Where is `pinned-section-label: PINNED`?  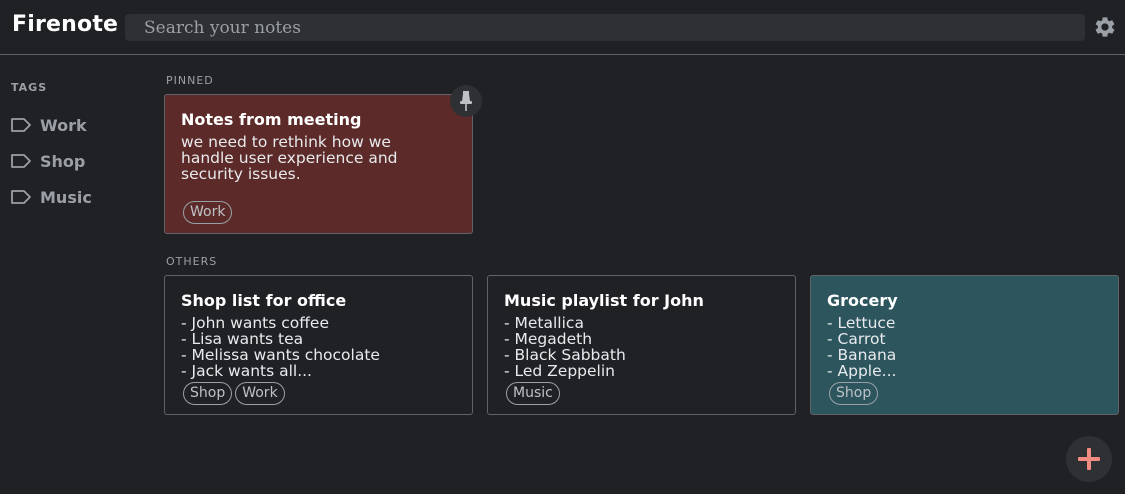 pinned-section-label: PINNED is located at coordinates (190, 80).